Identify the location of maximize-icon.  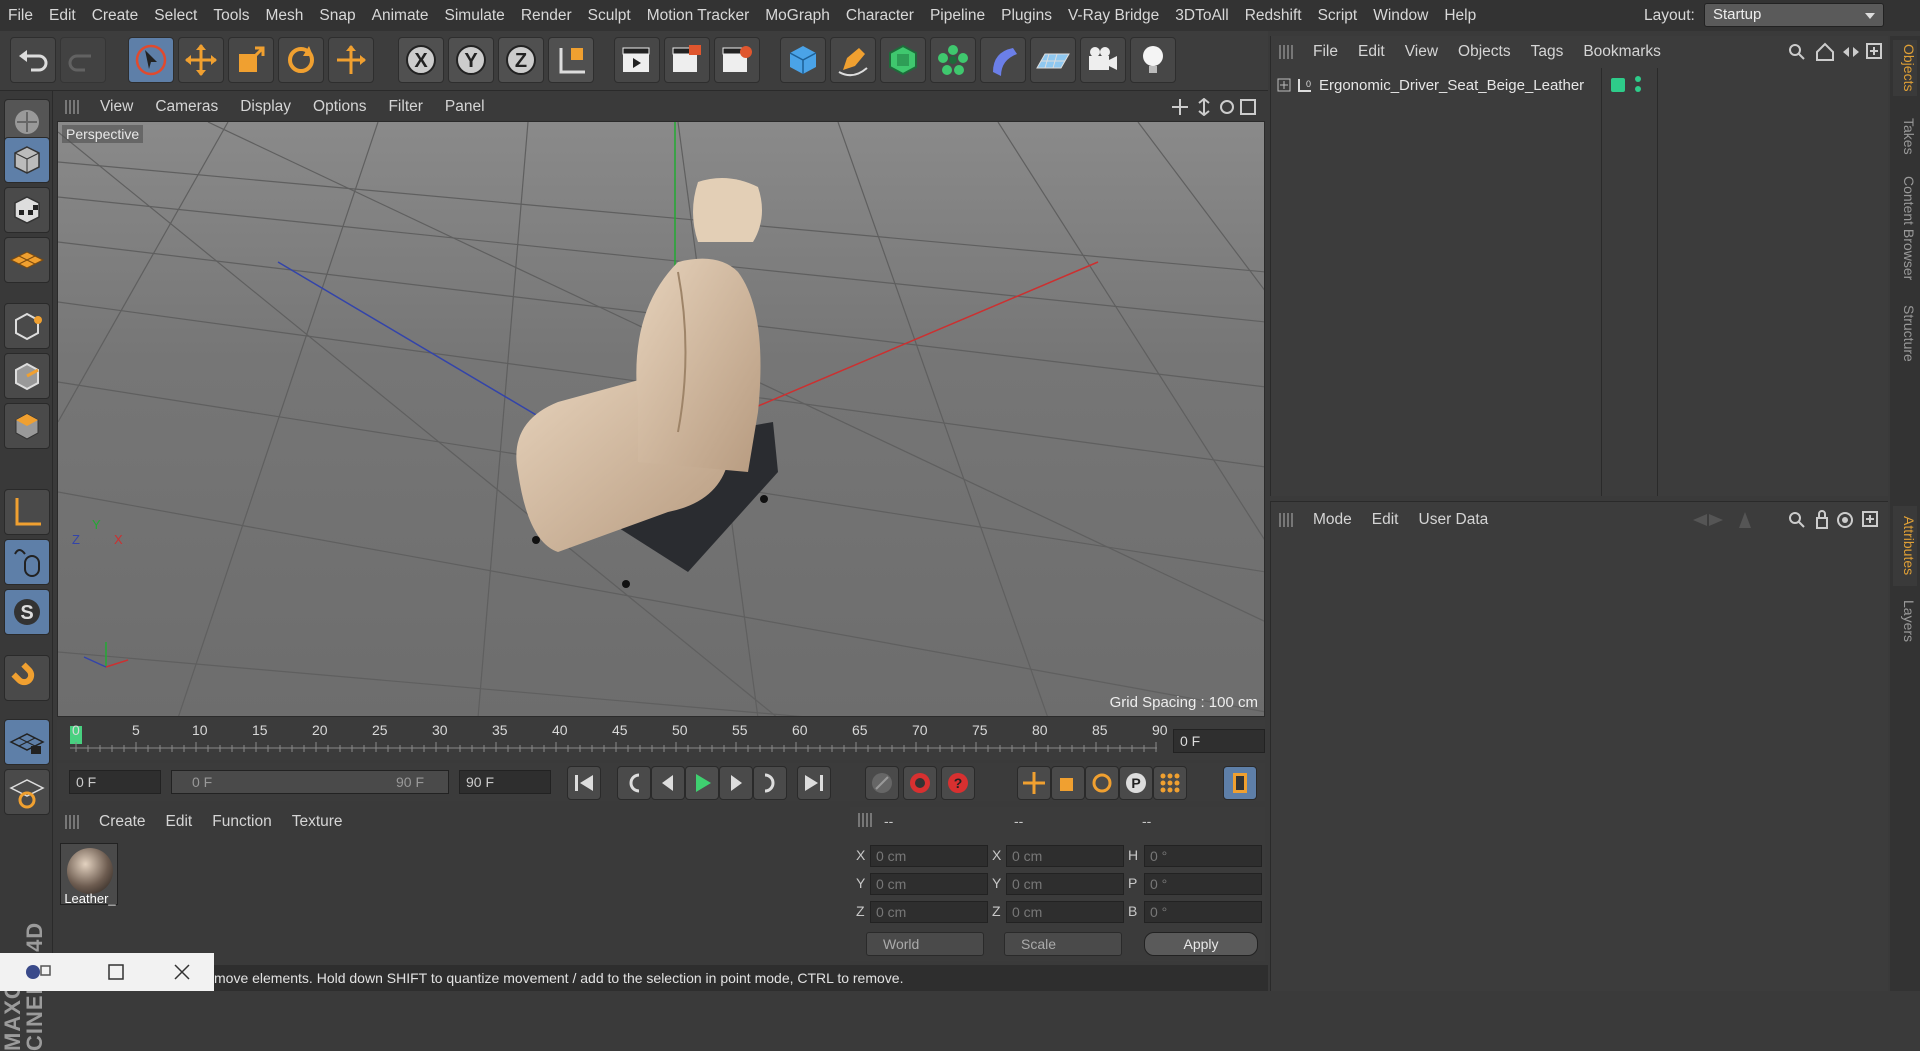
(116, 972).